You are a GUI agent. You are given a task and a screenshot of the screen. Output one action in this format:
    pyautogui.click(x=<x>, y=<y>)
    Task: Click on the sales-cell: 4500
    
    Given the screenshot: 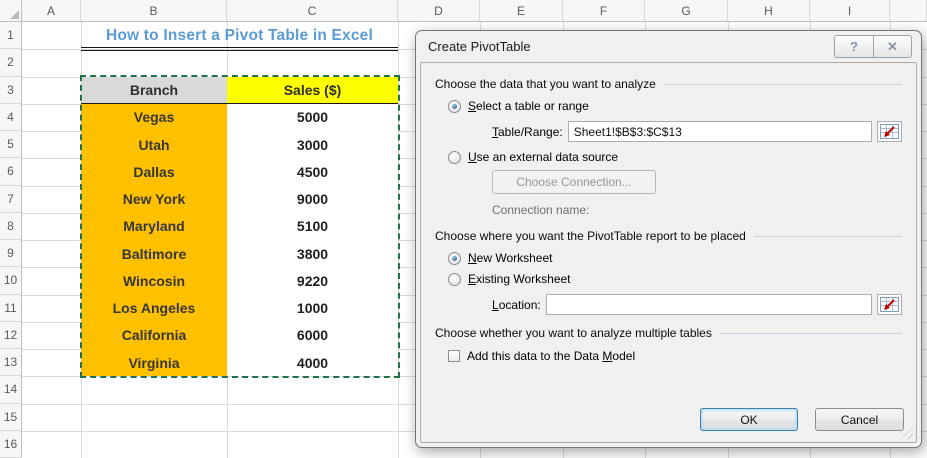 What is the action you would take?
    pyautogui.click(x=312, y=172)
    